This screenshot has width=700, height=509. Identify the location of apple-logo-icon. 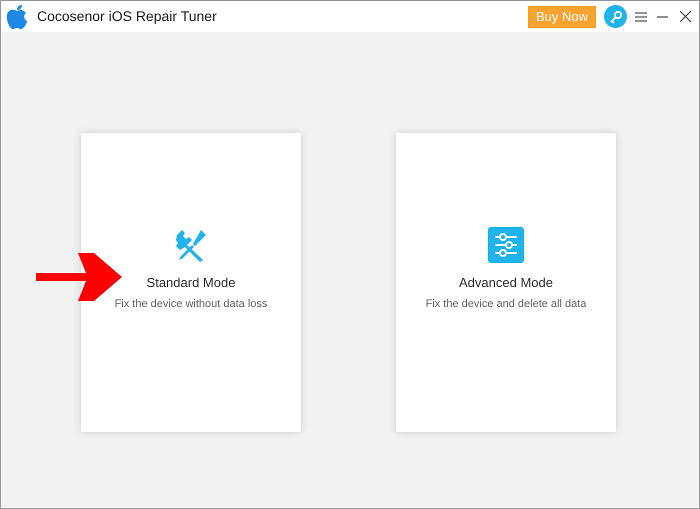
(17, 17).